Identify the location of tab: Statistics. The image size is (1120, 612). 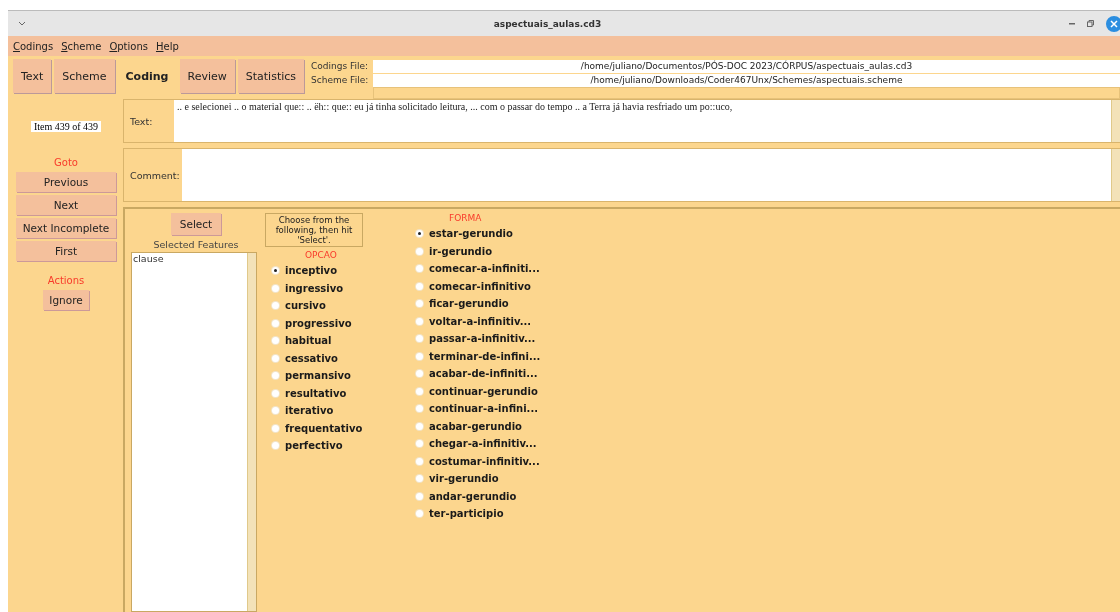
(271, 76).